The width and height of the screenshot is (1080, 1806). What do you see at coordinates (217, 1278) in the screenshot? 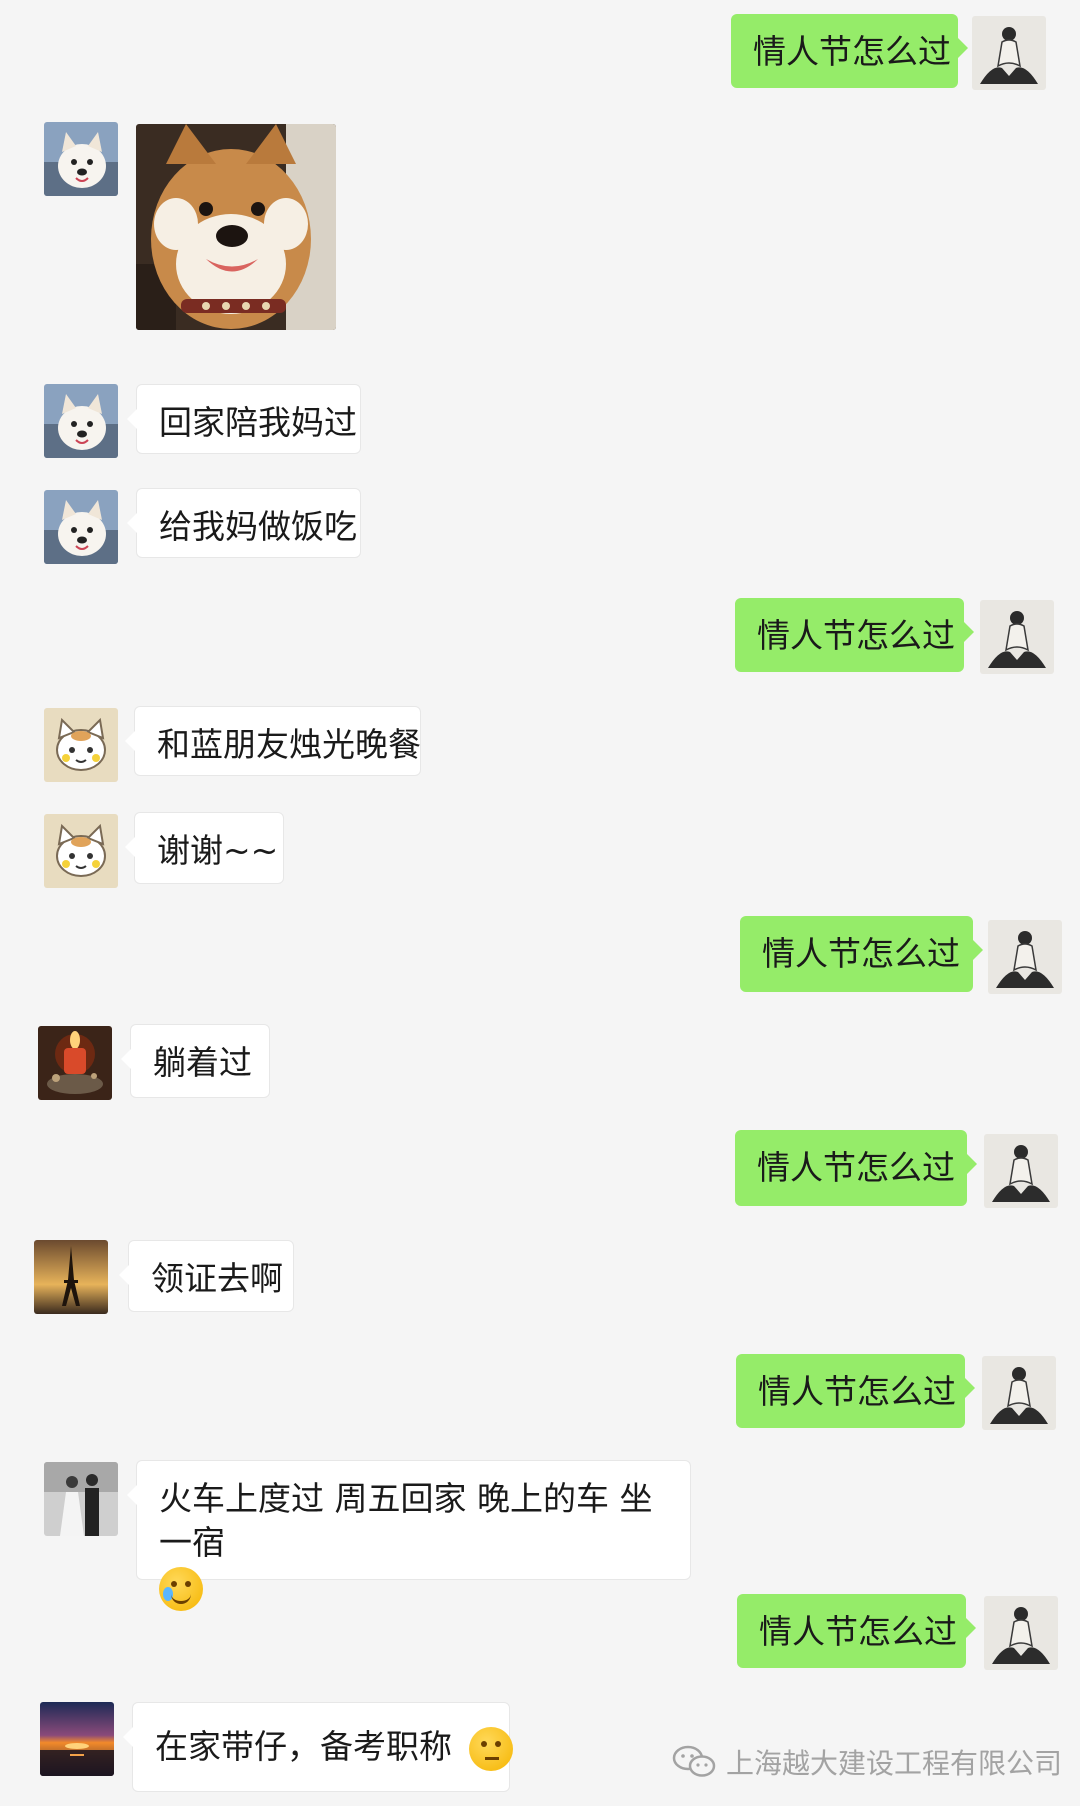
I see `message-text: 领证去啊` at bounding box center [217, 1278].